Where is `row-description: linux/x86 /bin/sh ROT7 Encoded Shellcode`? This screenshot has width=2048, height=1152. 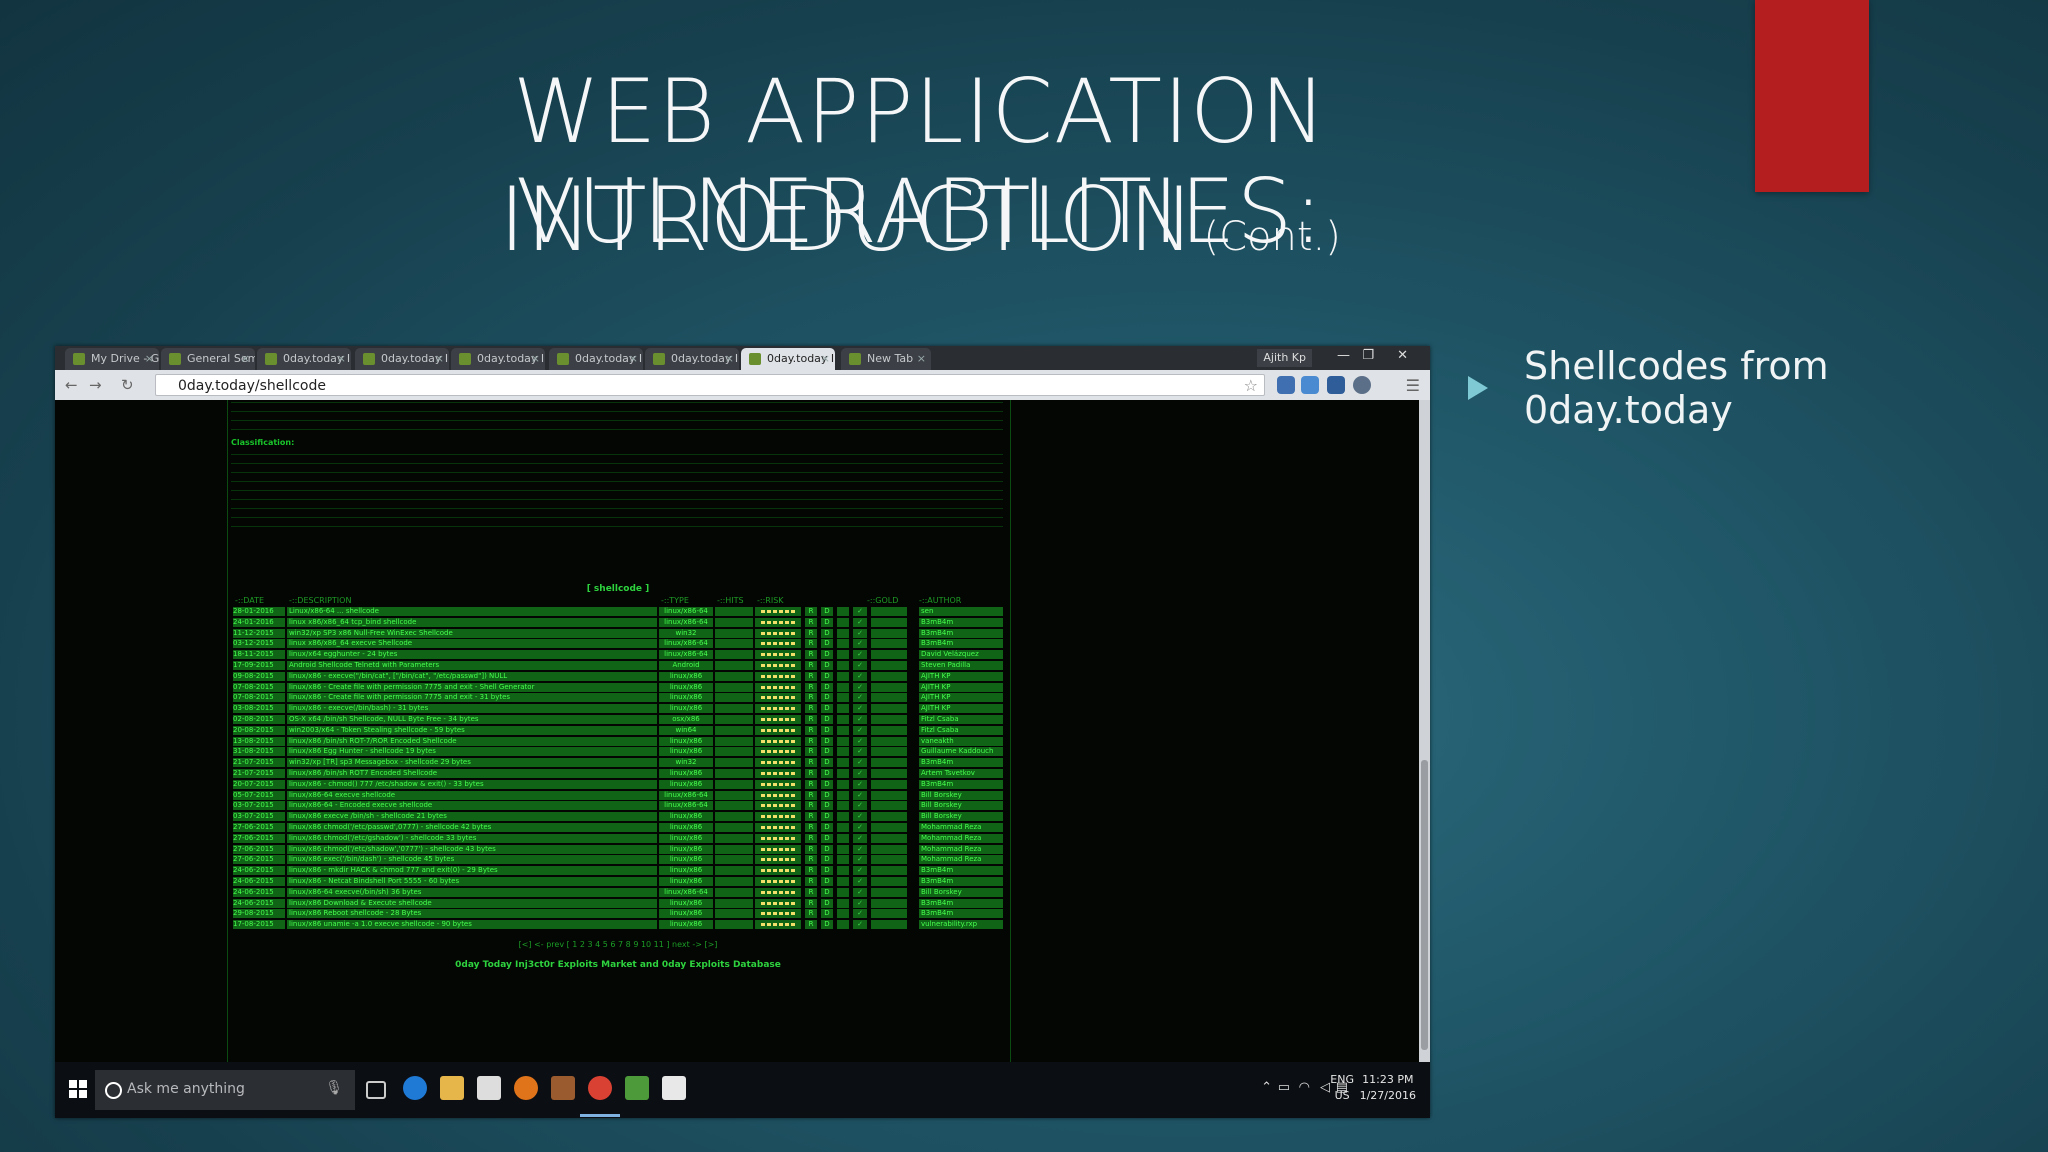 row-description: linux/x86 /bin/sh ROT7 Encoded Shellcode is located at coordinates (472, 773).